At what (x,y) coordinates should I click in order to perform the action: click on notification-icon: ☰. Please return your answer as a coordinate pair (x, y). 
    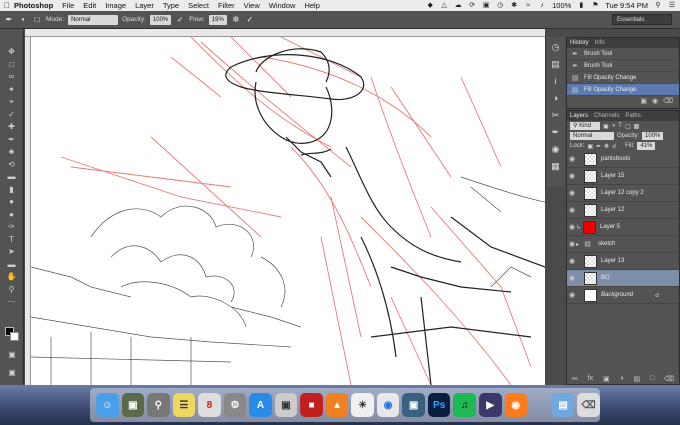
    Looking at the image, I should click on (672, 5).